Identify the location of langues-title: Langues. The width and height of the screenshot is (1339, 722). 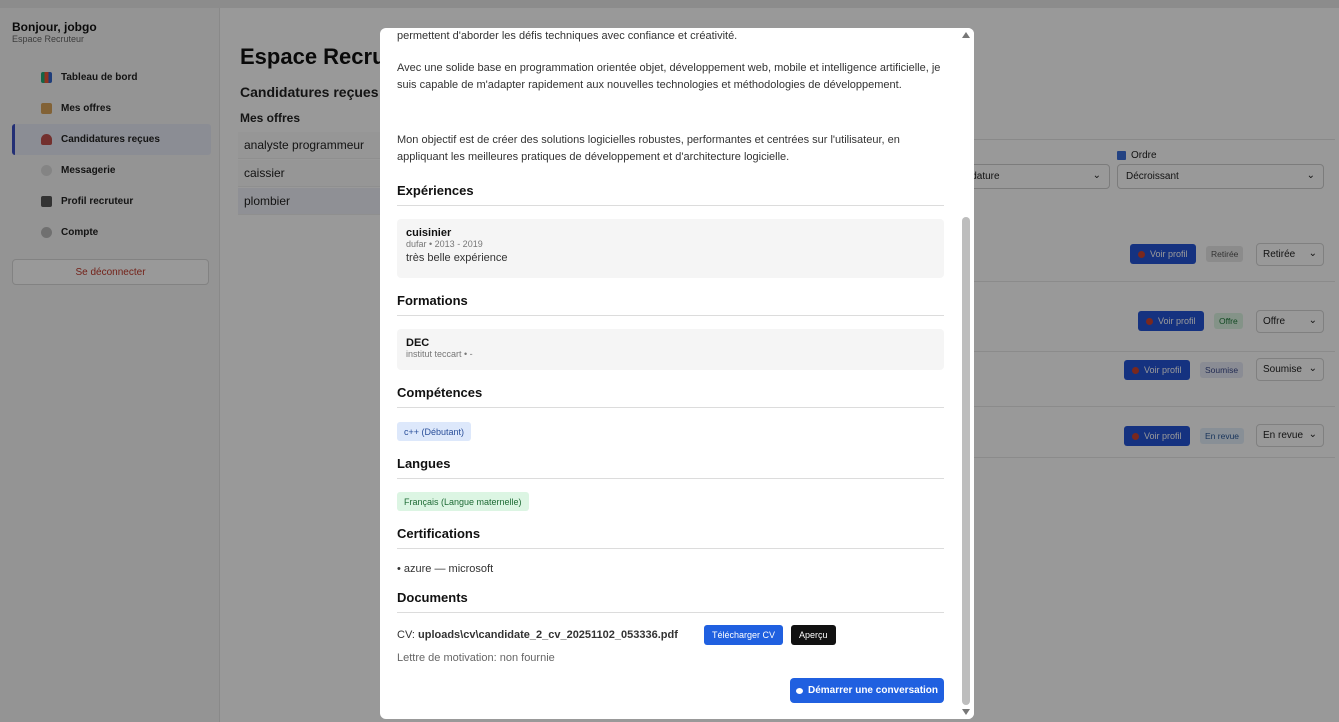
(670, 467).